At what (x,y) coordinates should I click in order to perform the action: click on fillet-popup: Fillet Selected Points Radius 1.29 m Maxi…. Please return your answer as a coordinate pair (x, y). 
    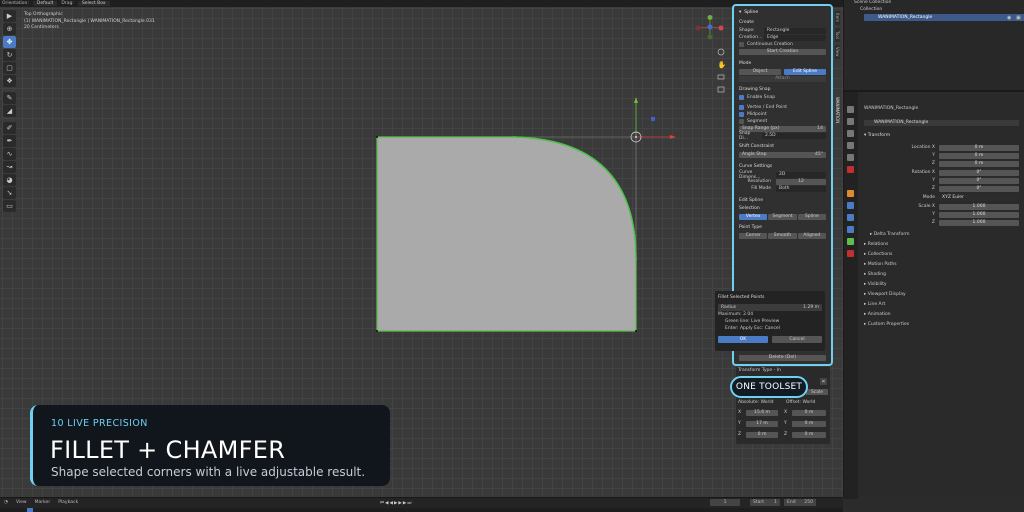
    Looking at the image, I should click on (770, 321).